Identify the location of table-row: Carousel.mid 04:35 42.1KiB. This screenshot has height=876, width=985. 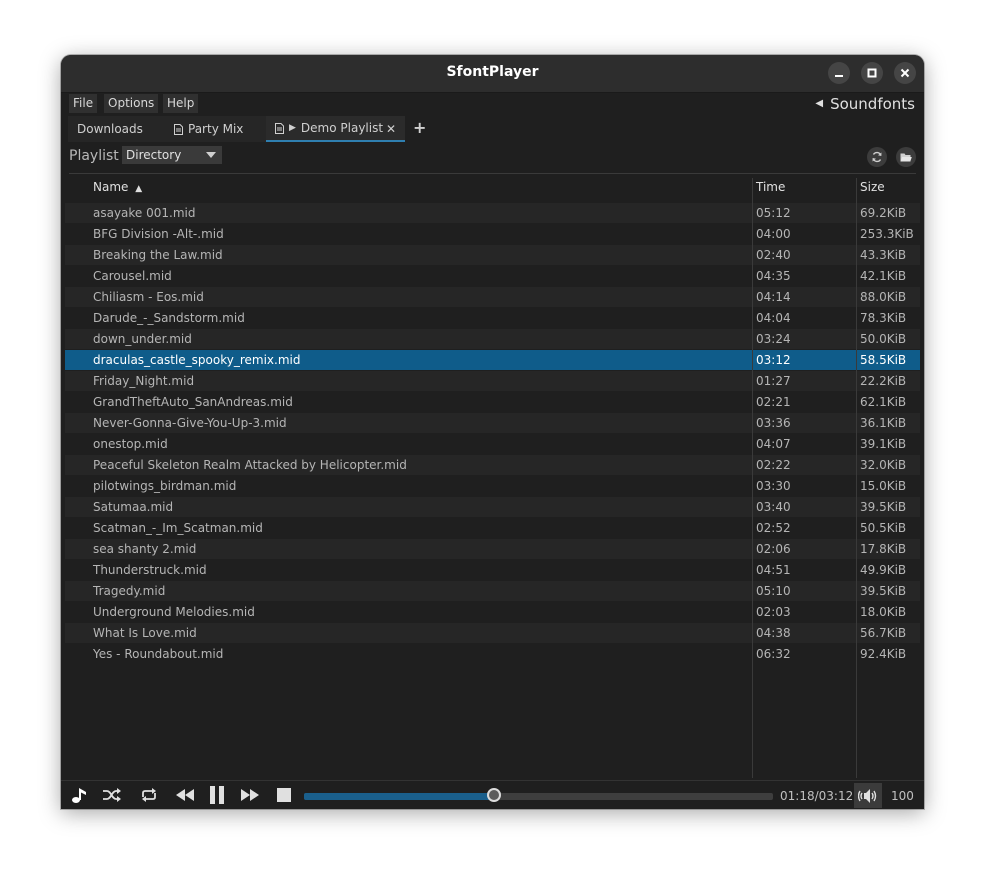
(492, 276).